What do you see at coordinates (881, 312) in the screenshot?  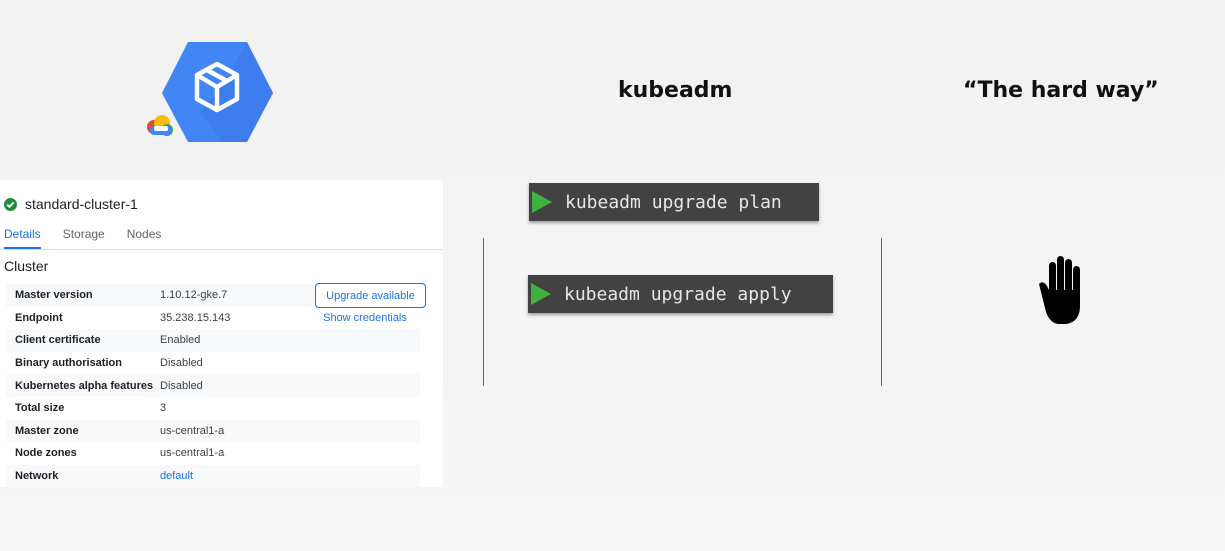 I see `column-divider-right` at bounding box center [881, 312].